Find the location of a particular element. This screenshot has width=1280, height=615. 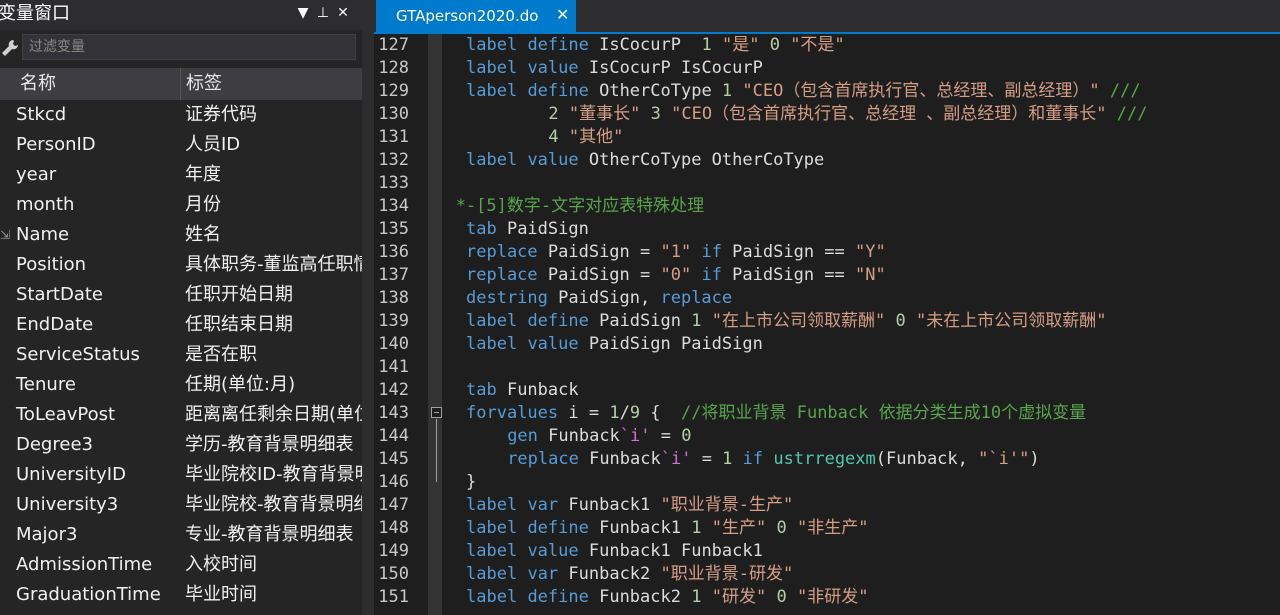

code-line: 134 *-[5]数字-文字对应表特殊处理 is located at coordinates (827, 206).